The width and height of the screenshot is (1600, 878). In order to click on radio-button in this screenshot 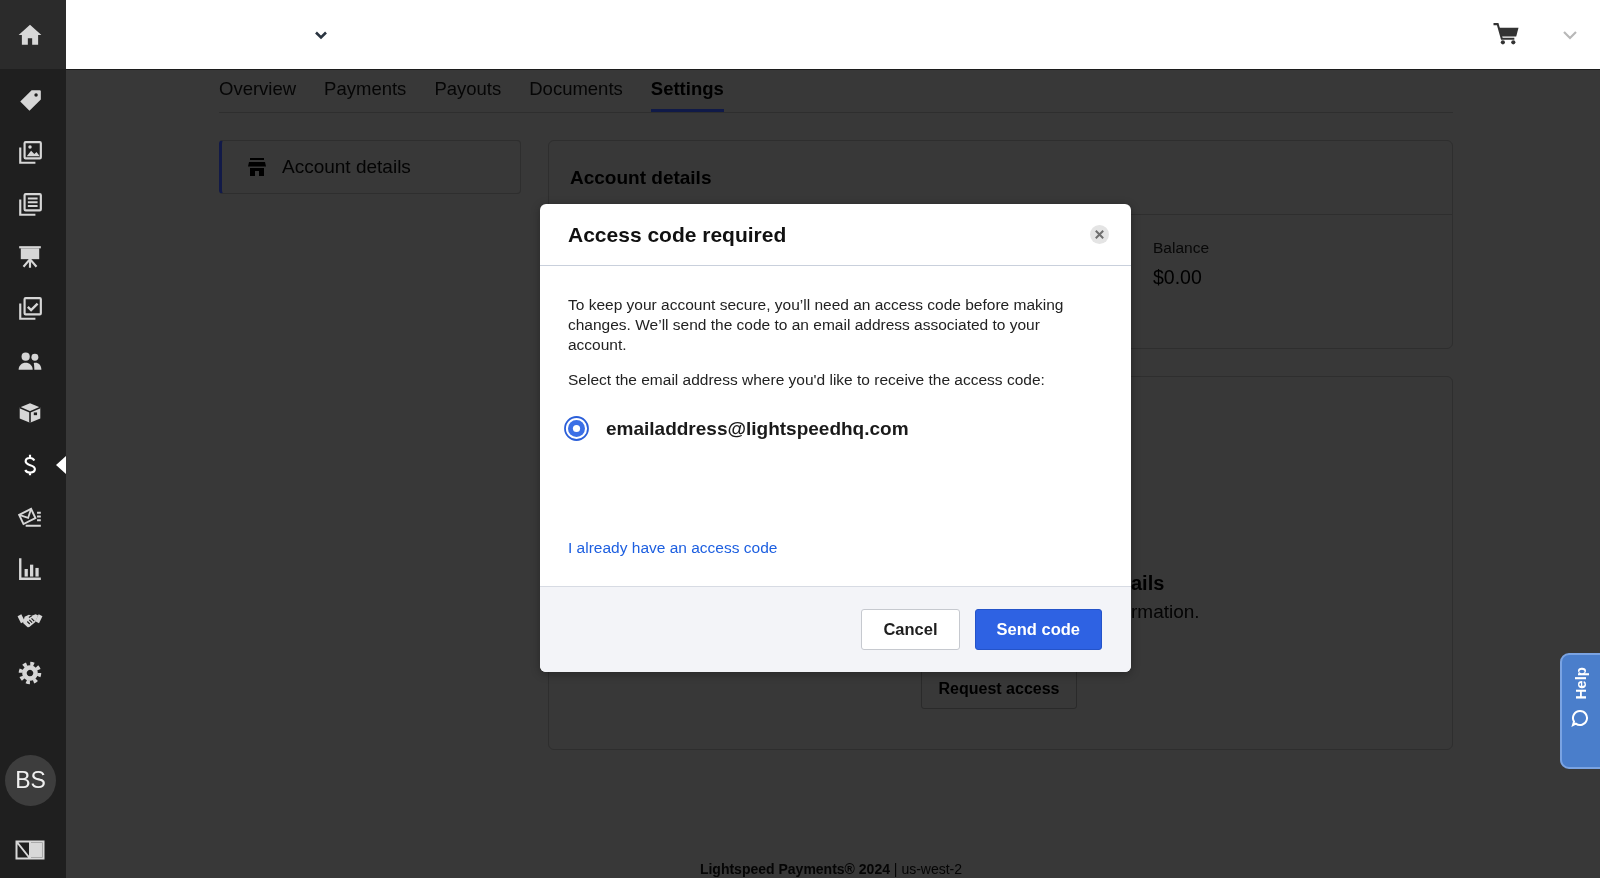, I will do `click(576, 428)`.